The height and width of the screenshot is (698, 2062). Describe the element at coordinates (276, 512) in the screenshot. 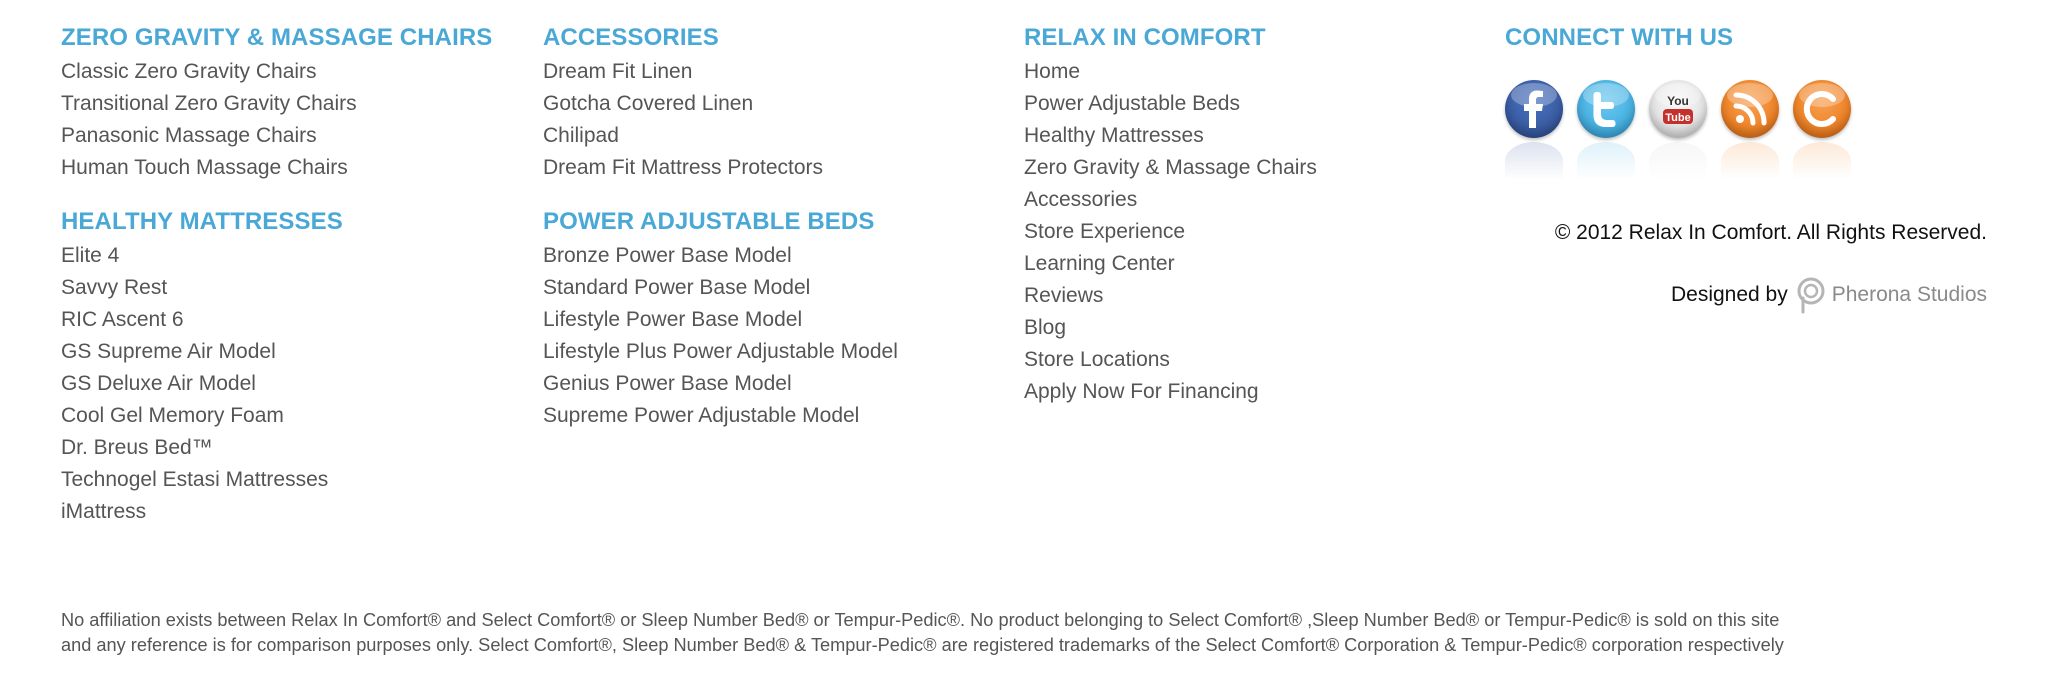

I see `footer-link: iMattress` at that location.